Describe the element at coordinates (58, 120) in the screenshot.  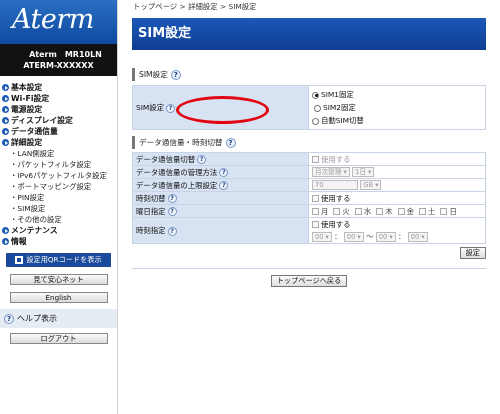
I see `sidebar-item-display: ディスプレイ設定` at that location.